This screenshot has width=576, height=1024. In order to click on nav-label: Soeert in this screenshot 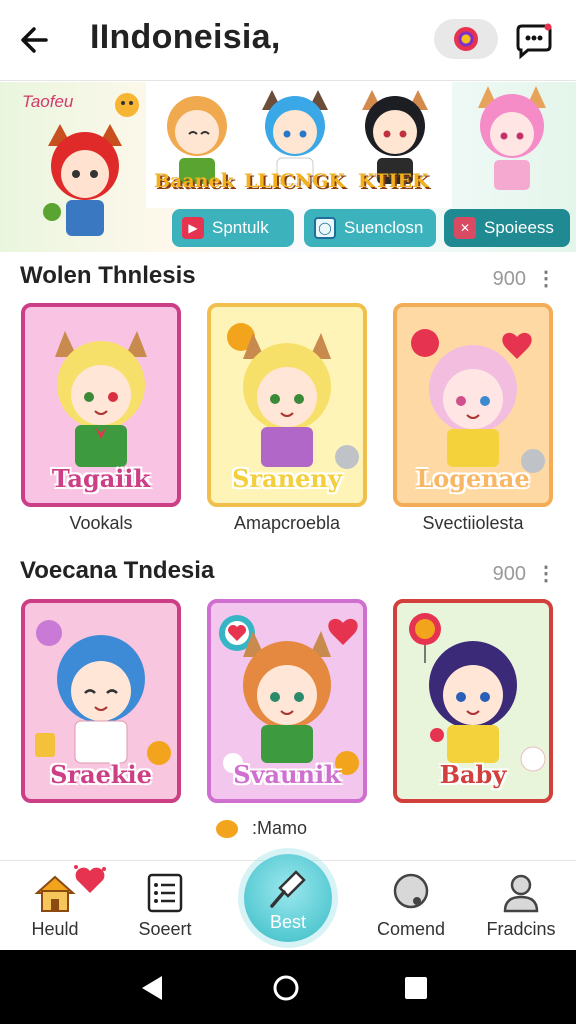, I will do `click(165, 929)`.